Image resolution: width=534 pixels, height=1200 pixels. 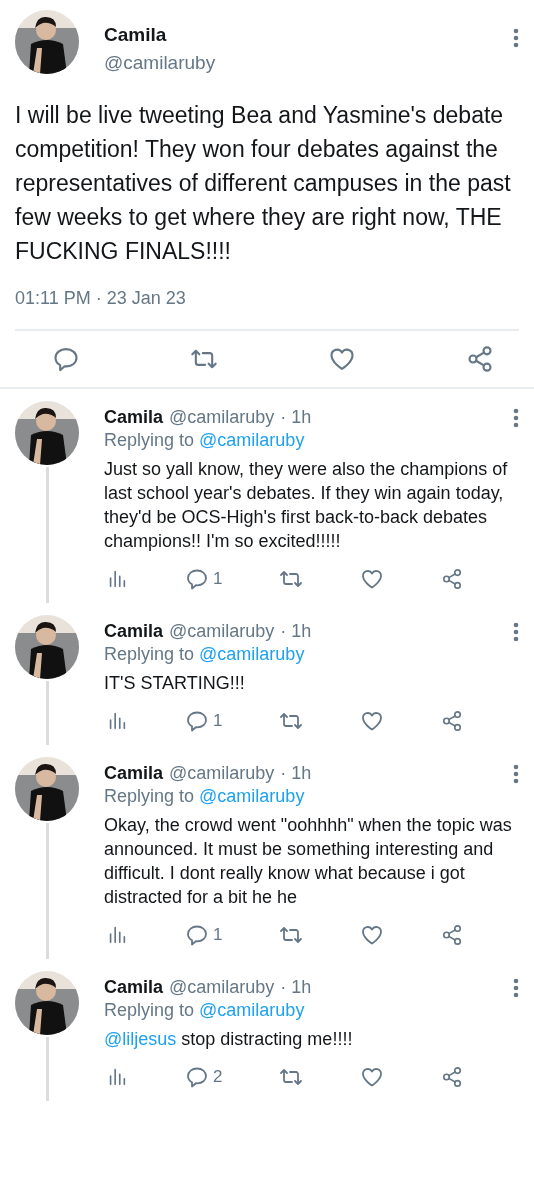 I want to click on reply-button, so click(x=66, y=359).